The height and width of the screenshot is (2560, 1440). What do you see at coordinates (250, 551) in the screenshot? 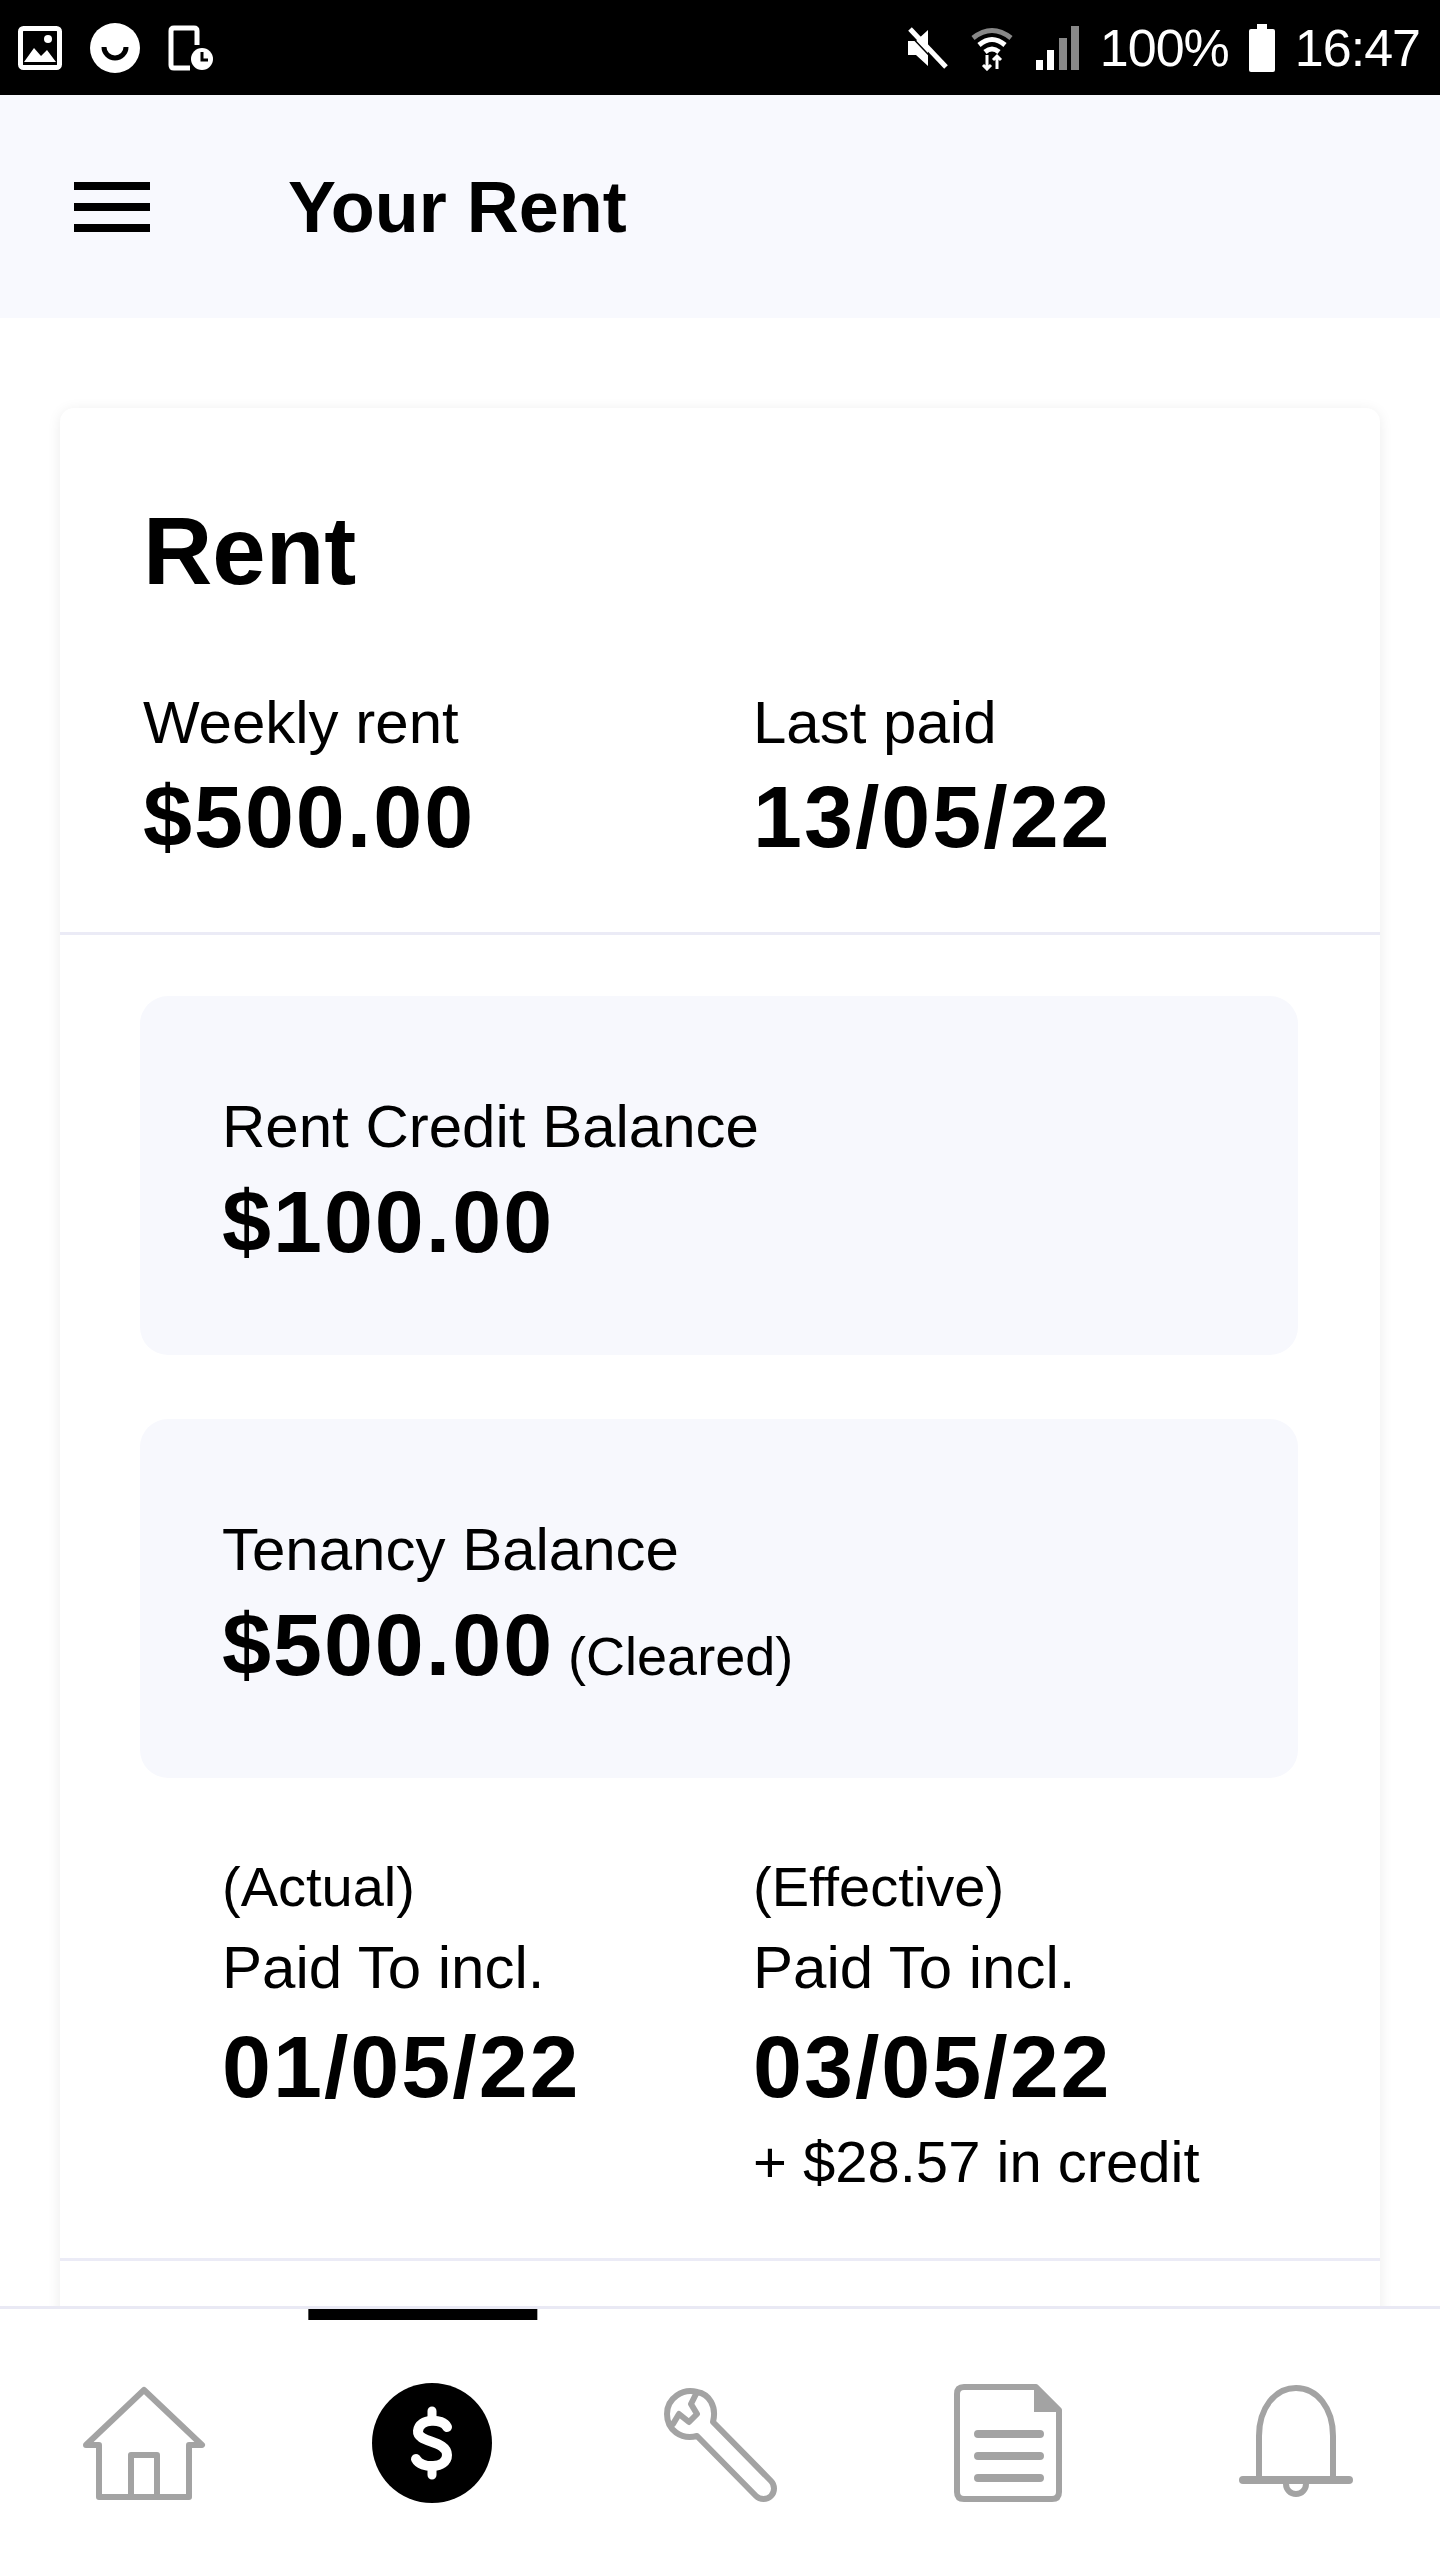
I see `card-title: Rent` at bounding box center [250, 551].